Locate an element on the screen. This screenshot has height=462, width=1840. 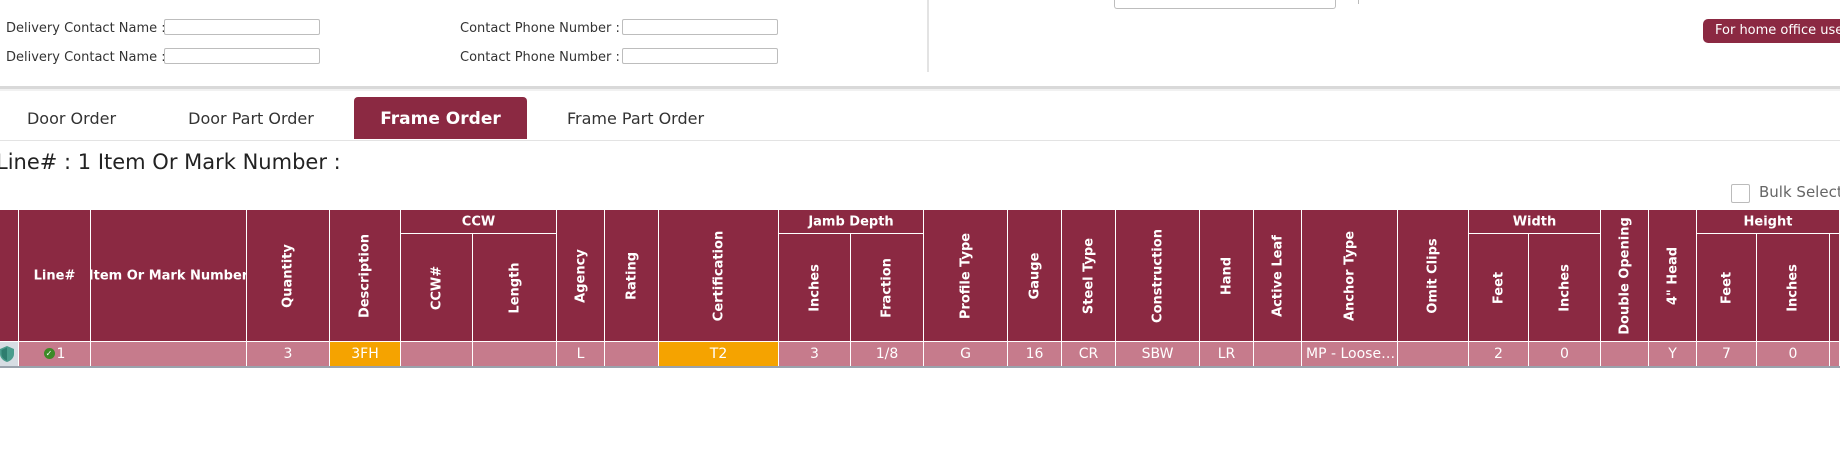
header-jamb-inches: Inches is located at coordinates (815, 288).